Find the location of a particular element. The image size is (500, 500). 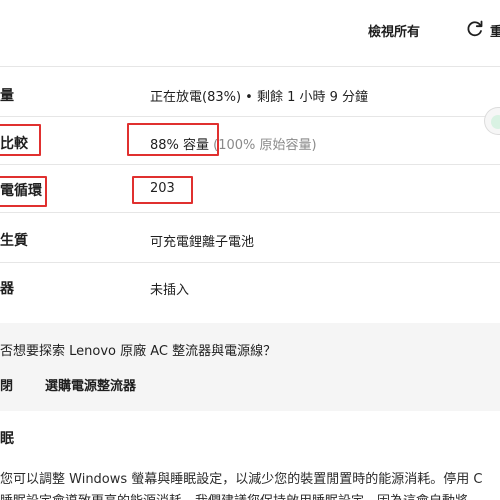

battery-status-row: 量 正在放電(83%) • 剩餘 1 小時 9 分鐘 is located at coordinates (250, 92).